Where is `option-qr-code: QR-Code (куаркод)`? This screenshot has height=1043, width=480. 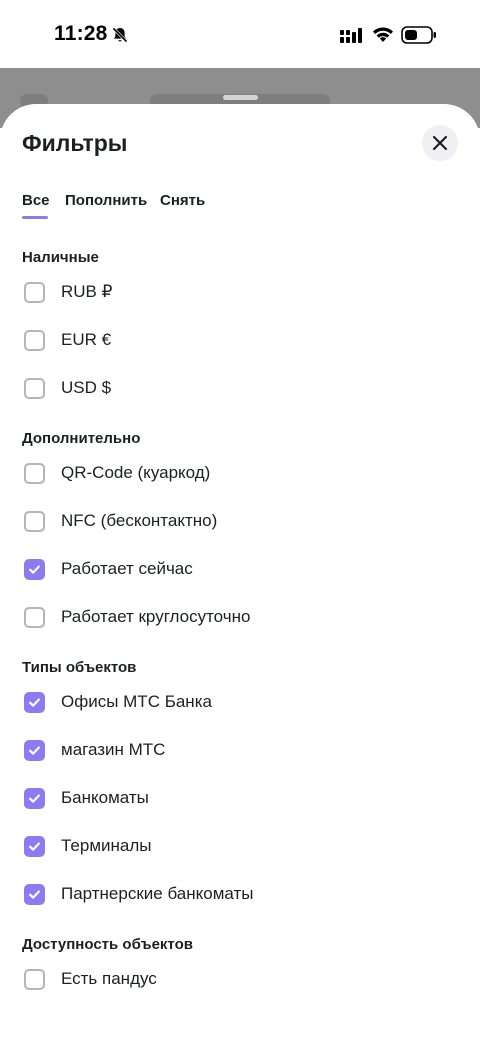
option-qr-code: QR-Code (куаркод) is located at coordinates (117, 473).